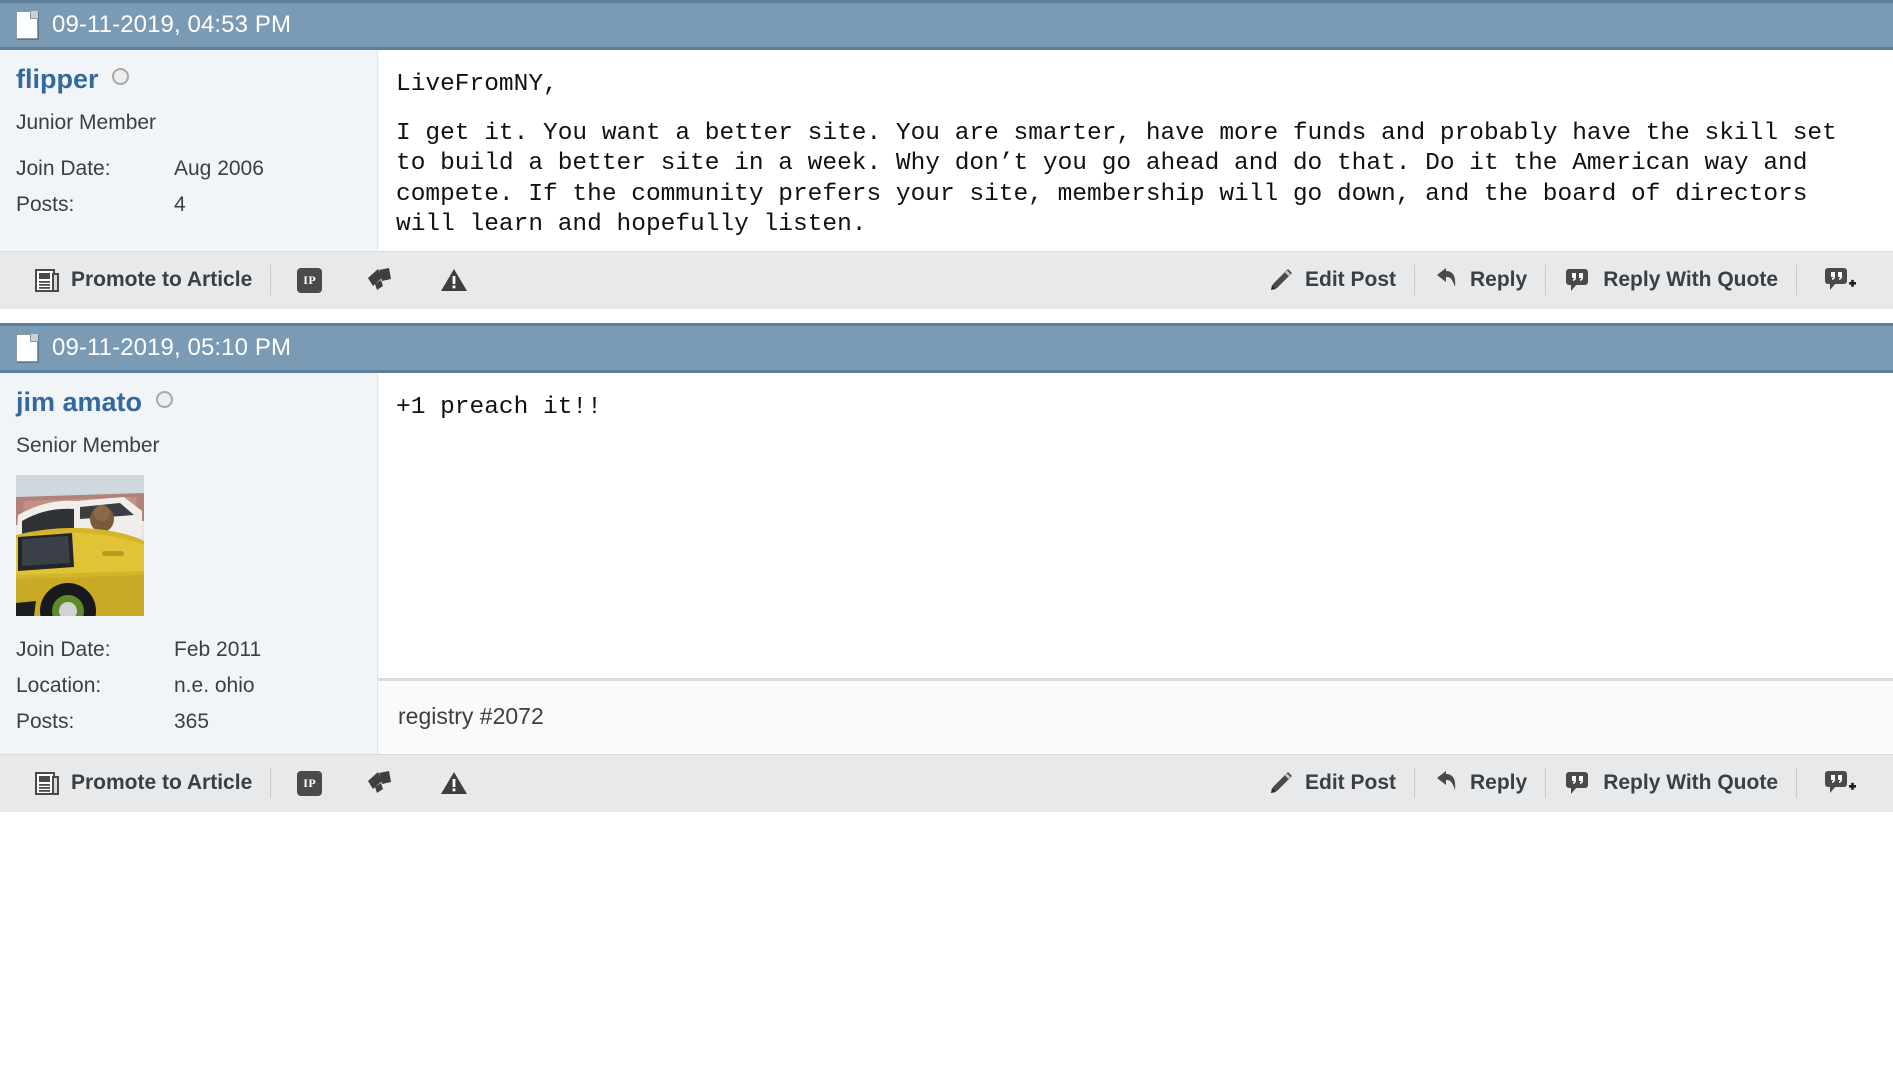 This screenshot has width=1893, height=1087. What do you see at coordinates (946, 25) in the screenshot?
I see `post-header: 09-11-2019, 04:53 PM` at bounding box center [946, 25].